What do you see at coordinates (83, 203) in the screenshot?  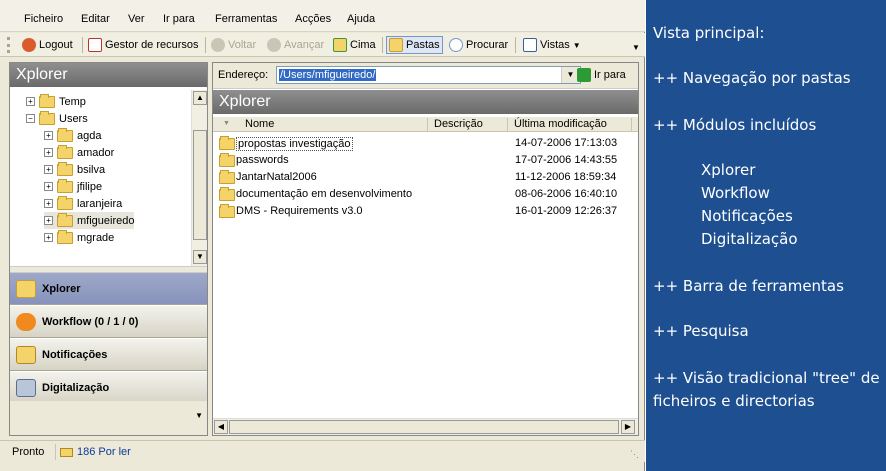 I see `tree-item-laranjeira: + laranjeira` at bounding box center [83, 203].